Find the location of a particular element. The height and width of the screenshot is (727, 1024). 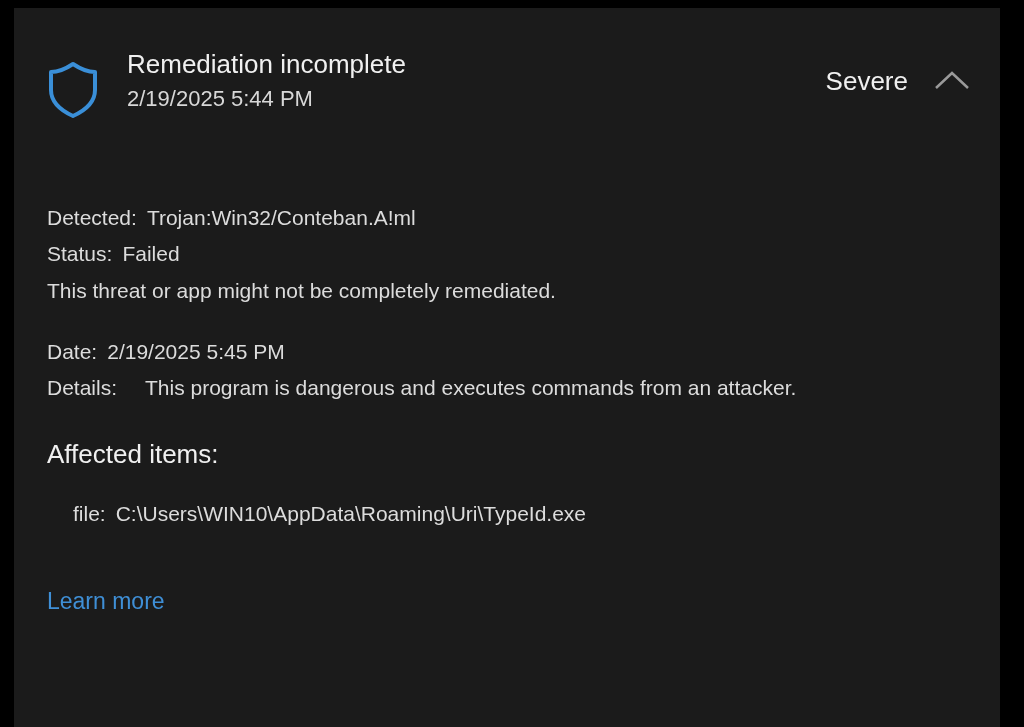

field-label: Detected: is located at coordinates (92, 218).